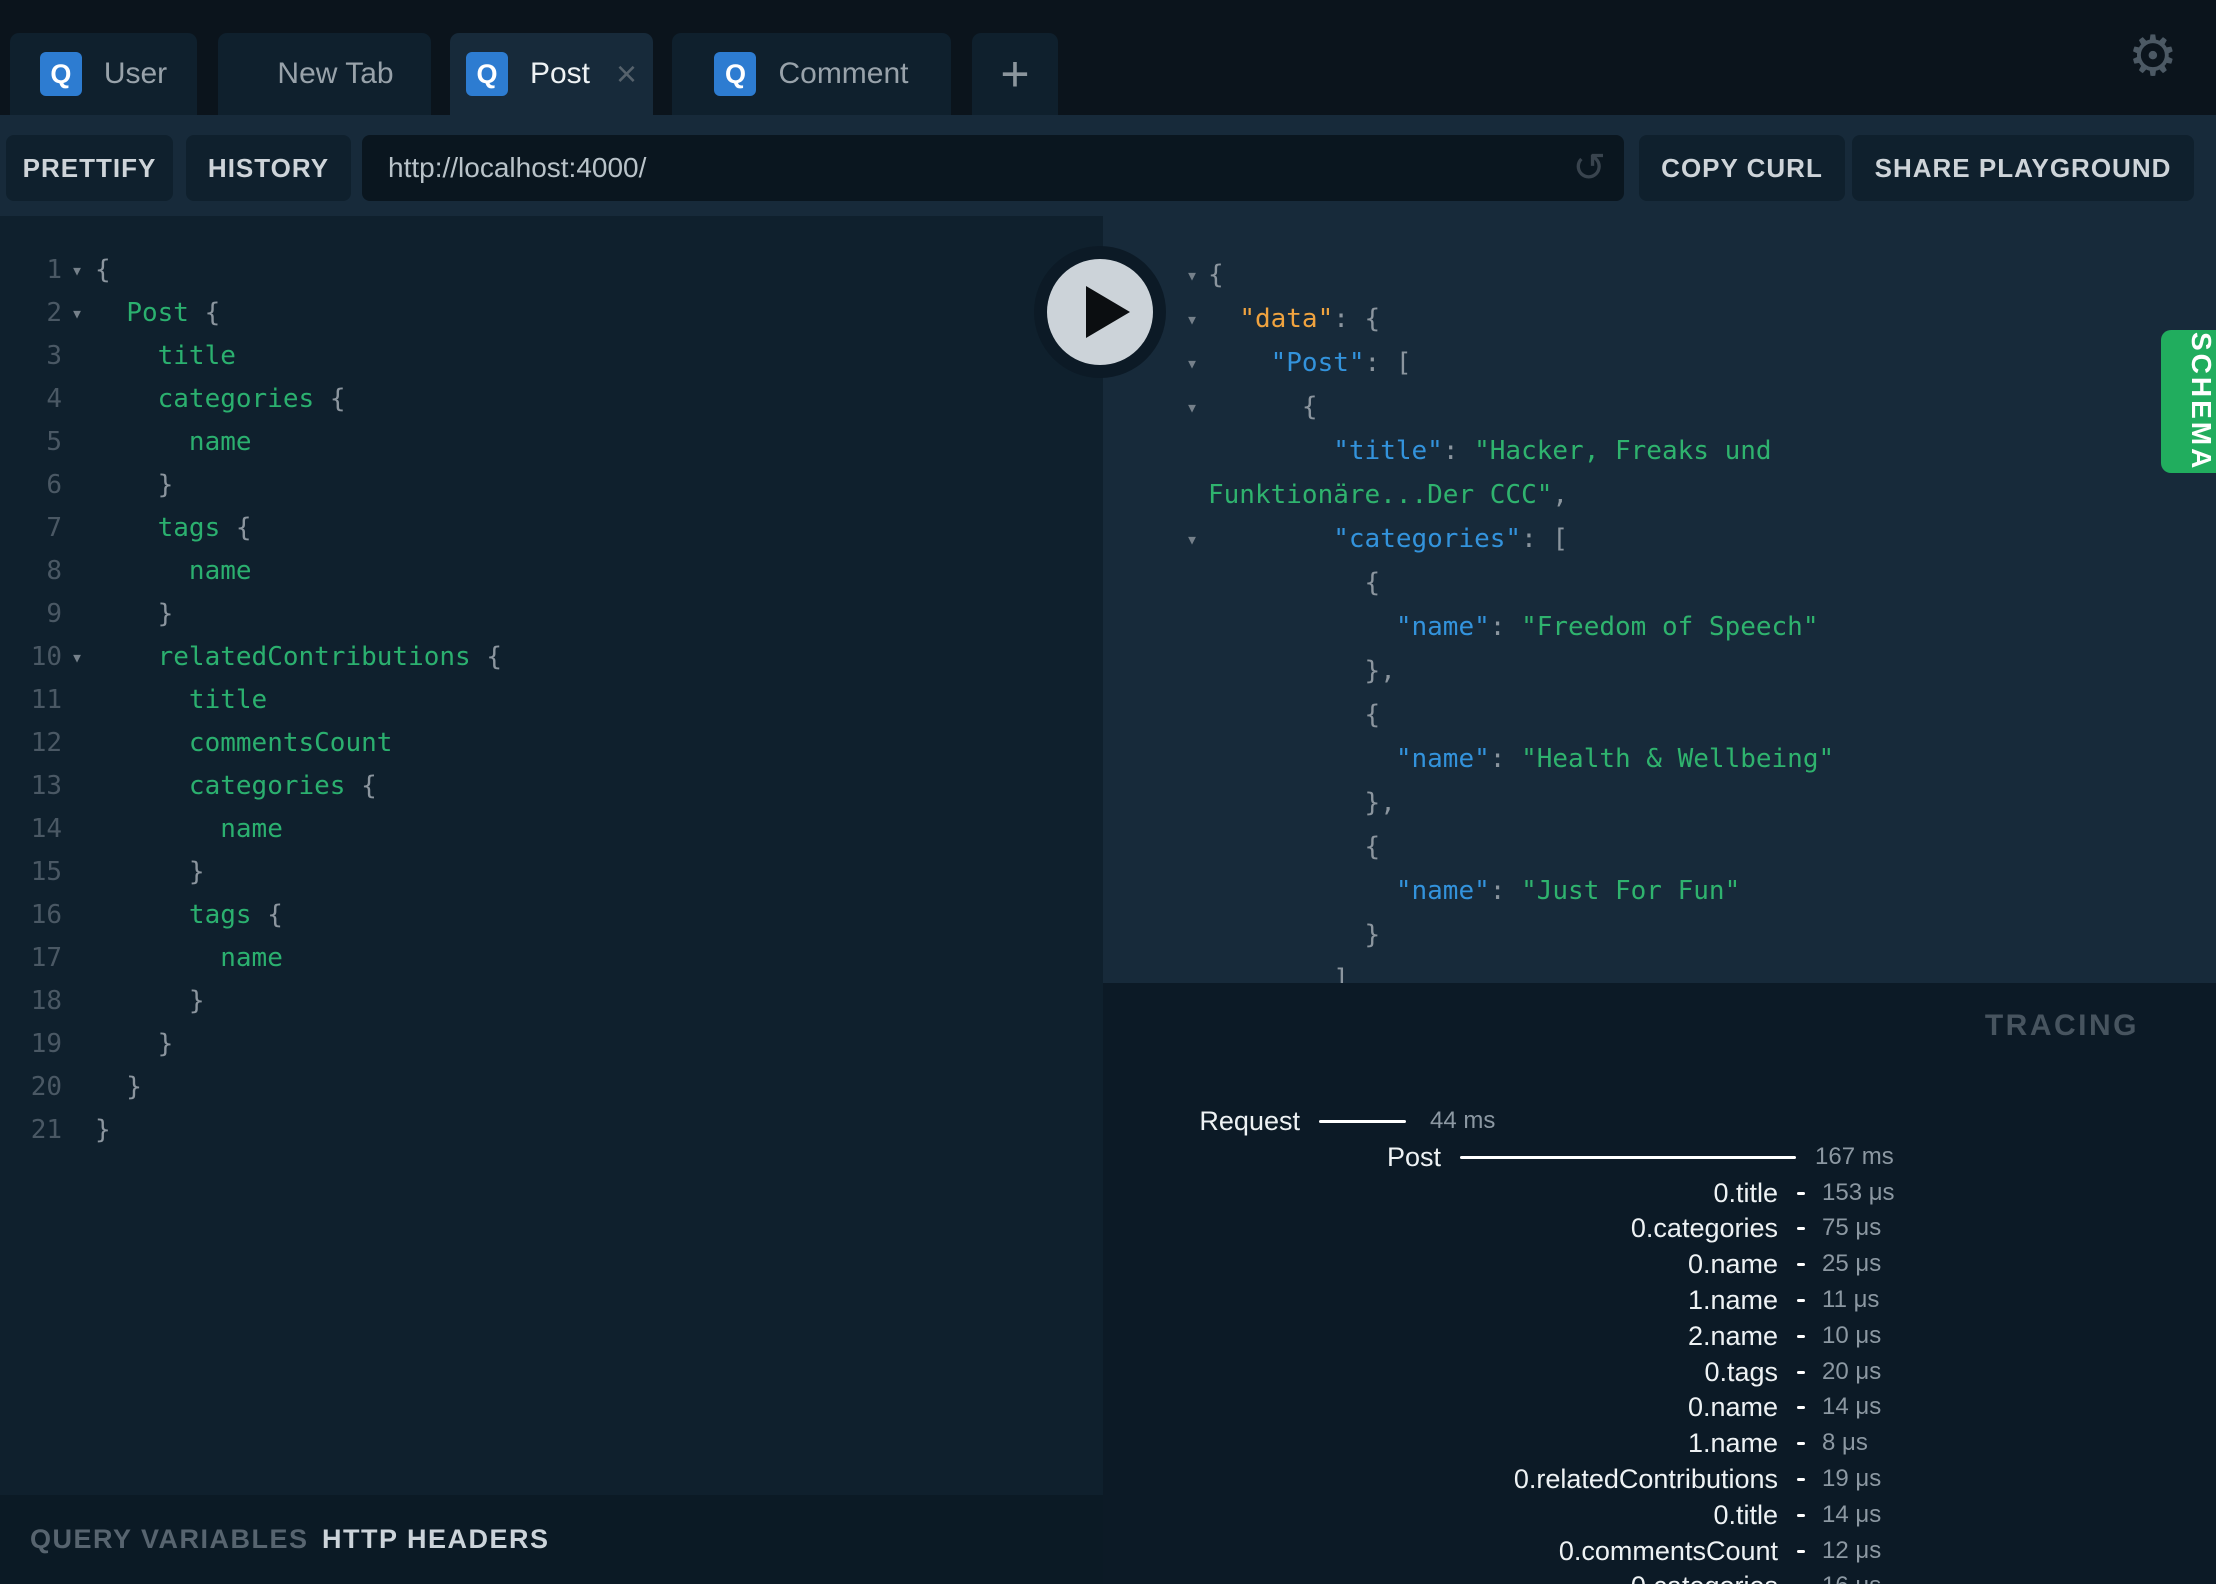 This screenshot has height=1584, width=2216. I want to click on tracing-row: 1.name 8 μs, so click(1659, 1443).